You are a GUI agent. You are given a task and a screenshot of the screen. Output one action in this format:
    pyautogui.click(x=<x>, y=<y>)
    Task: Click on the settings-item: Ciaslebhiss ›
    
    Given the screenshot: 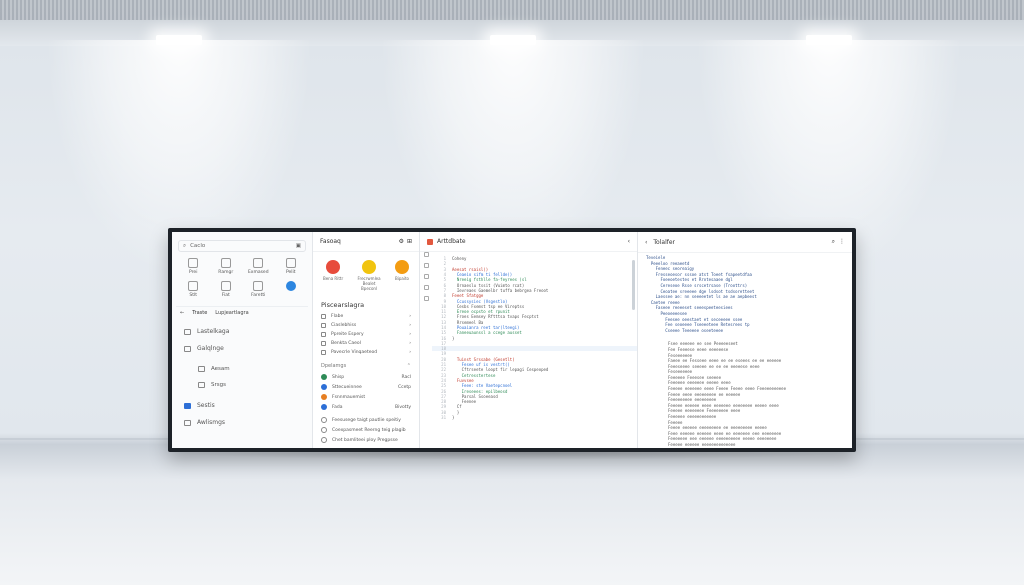 What is the action you would take?
    pyautogui.click(x=366, y=325)
    